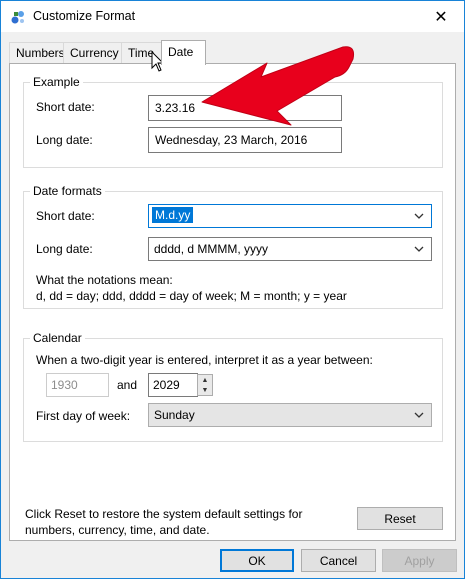 The width and height of the screenshot is (465, 579). What do you see at coordinates (65, 216) in the screenshot?
I see `short-date-format-label: Short date:` at bounding box center [65, 216].